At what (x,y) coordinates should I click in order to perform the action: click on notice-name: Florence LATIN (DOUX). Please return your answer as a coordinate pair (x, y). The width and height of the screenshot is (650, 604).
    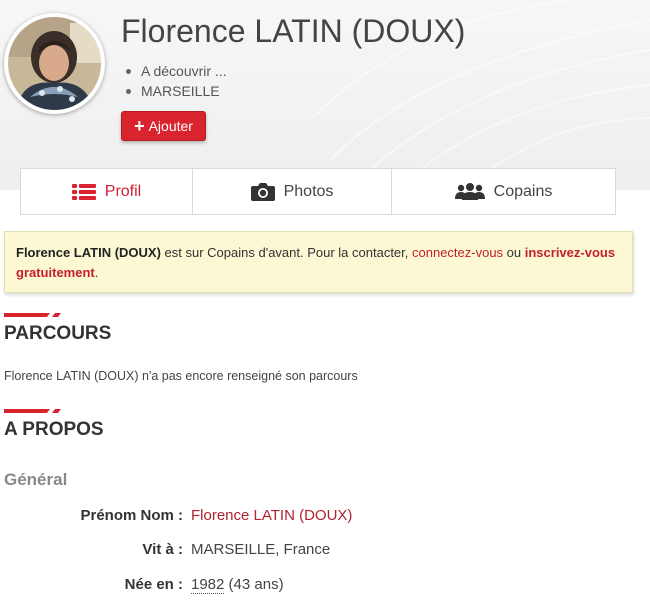
    Looking at the image, I should click on (88, 252).